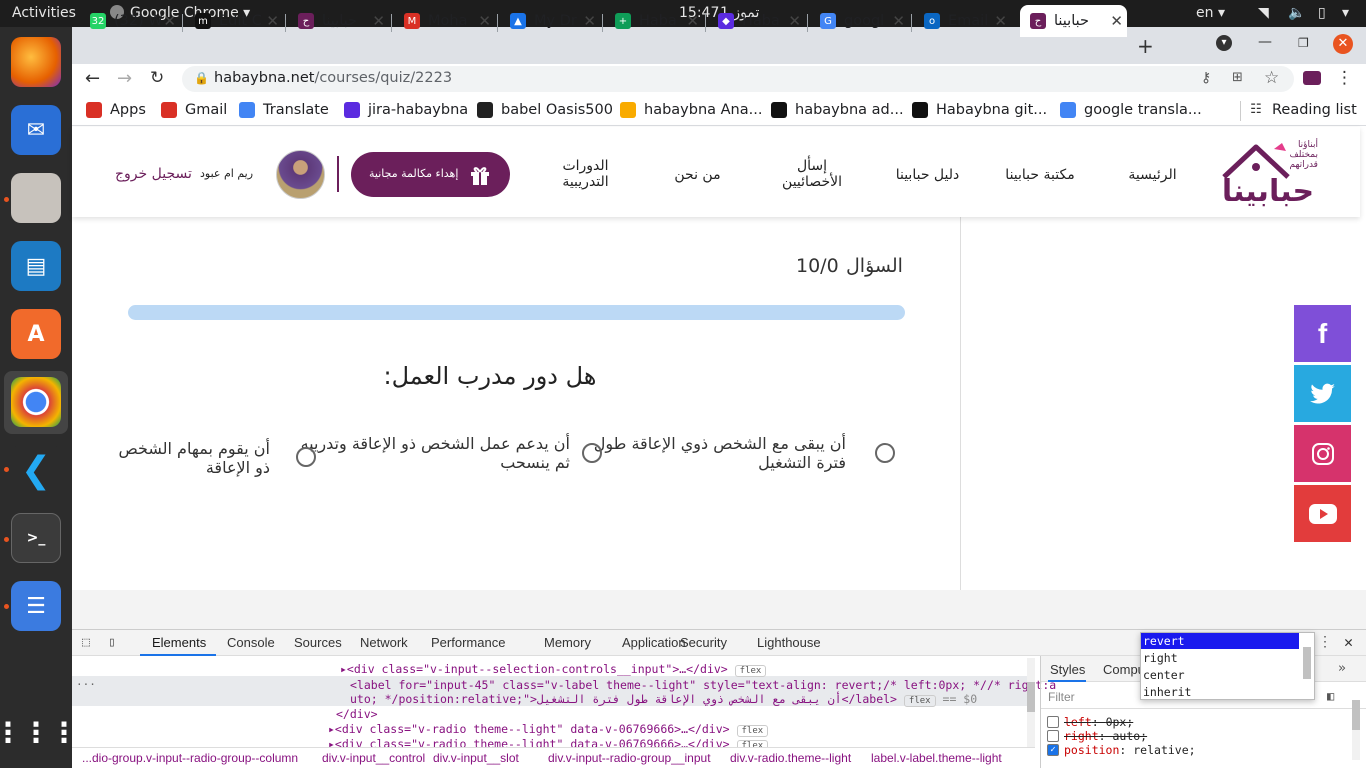 This screenshot has height=768, width=1366. What do you see at coordinates (1296, 13) in the screenshot?
I see `volume-icon: 🔈` at bounding box center [1296, 13].